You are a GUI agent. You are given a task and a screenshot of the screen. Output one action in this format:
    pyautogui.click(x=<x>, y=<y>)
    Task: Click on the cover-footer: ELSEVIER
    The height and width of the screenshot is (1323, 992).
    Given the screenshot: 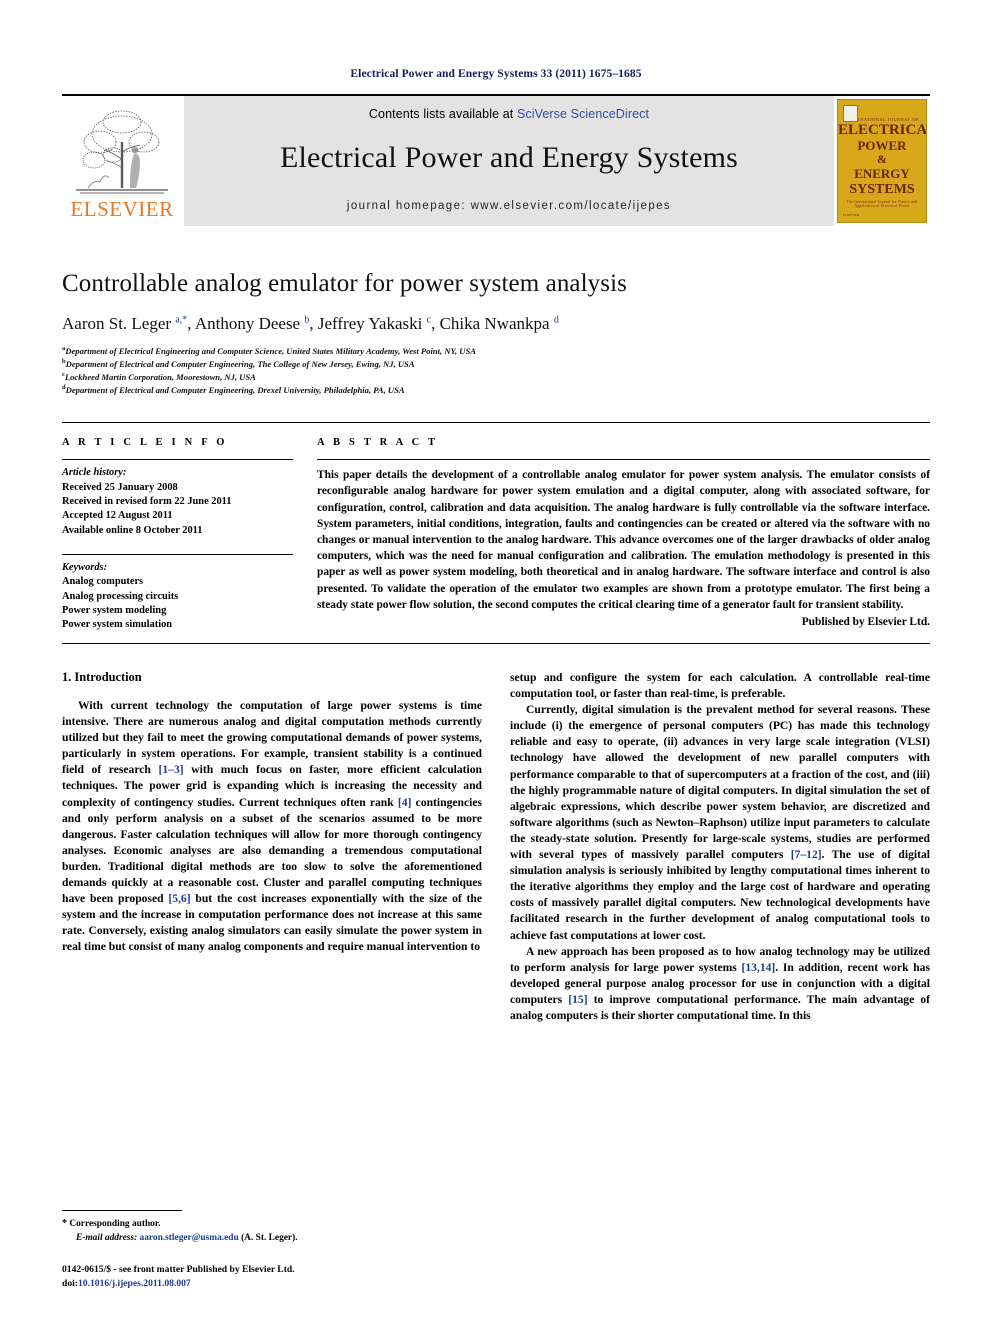 What is the action you would take?
    pyautogui.click(x=851, y=214)
    